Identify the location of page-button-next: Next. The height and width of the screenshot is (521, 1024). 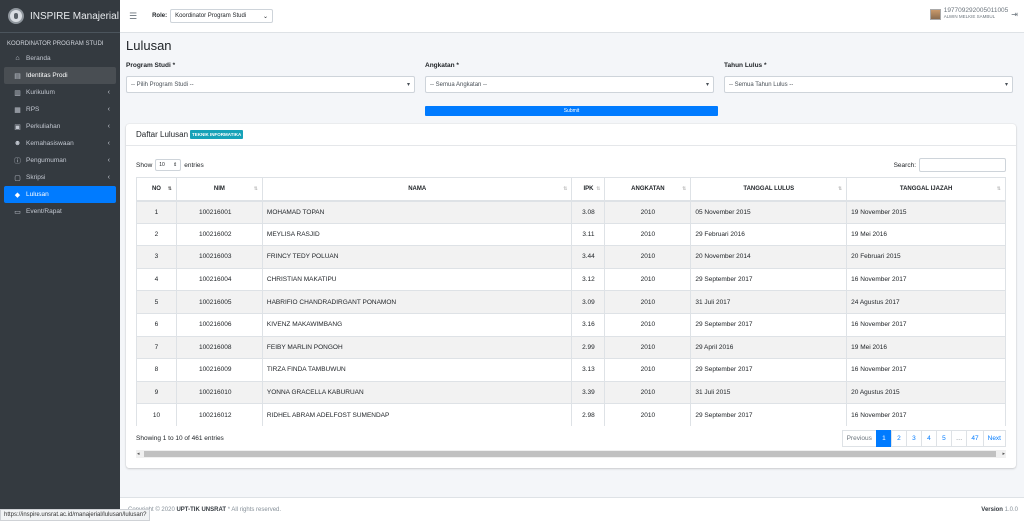
(994, 438).